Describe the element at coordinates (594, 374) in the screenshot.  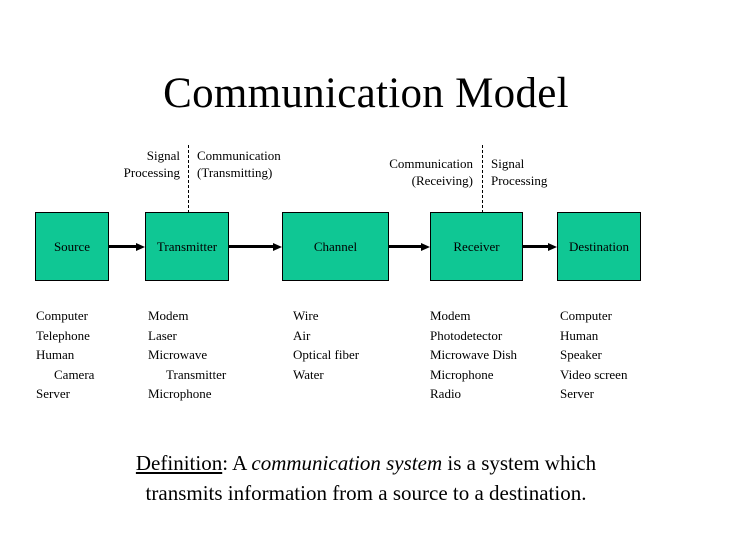
I see `example-item: Video screen` at that location.